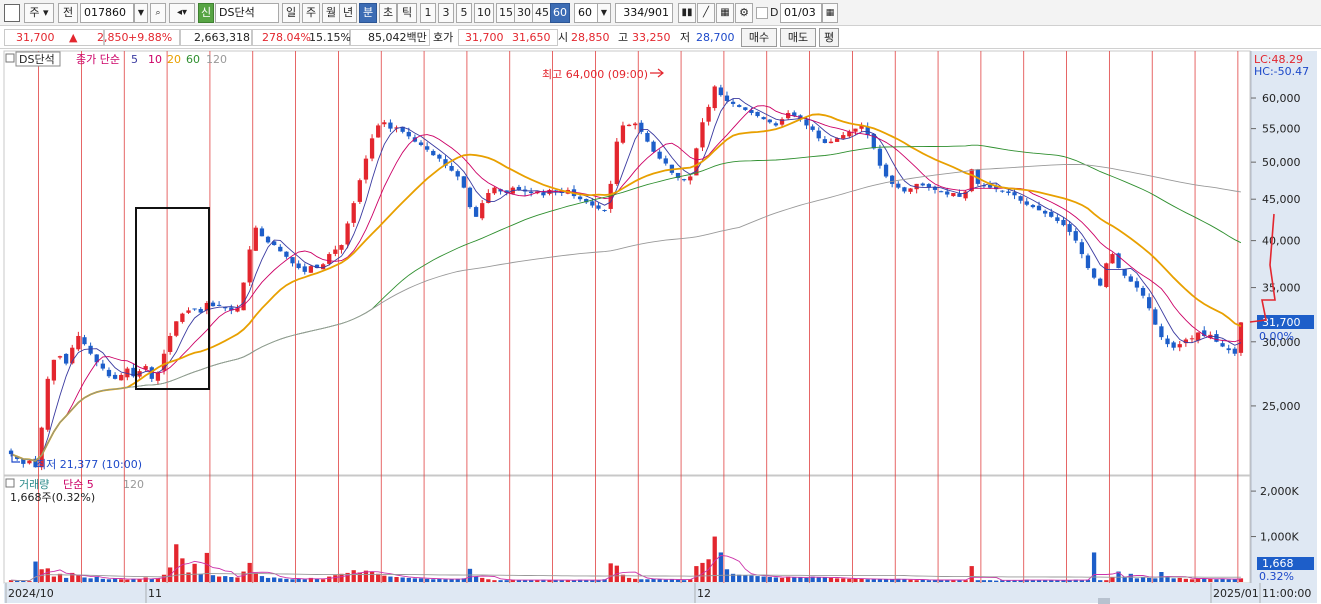 The height and width of the screenshot is (604, 1321). I want to click on window-icon, so click(12, 13).